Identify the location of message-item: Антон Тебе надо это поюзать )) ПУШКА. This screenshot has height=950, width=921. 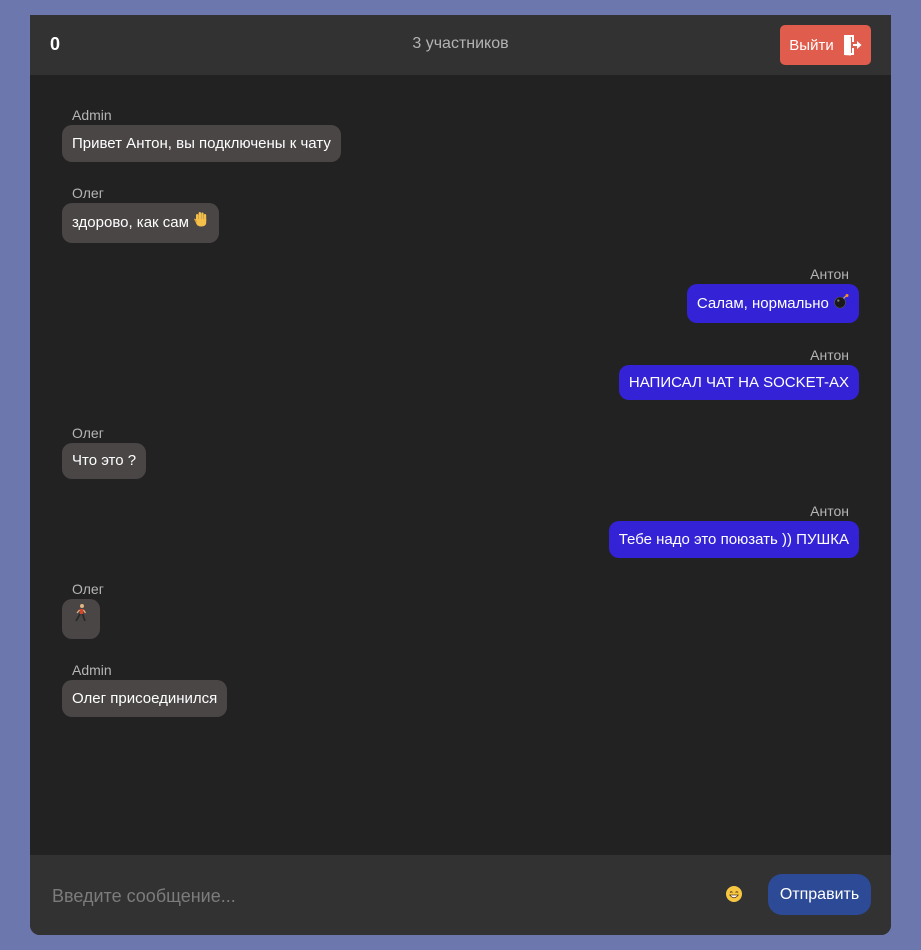
(733, 529).